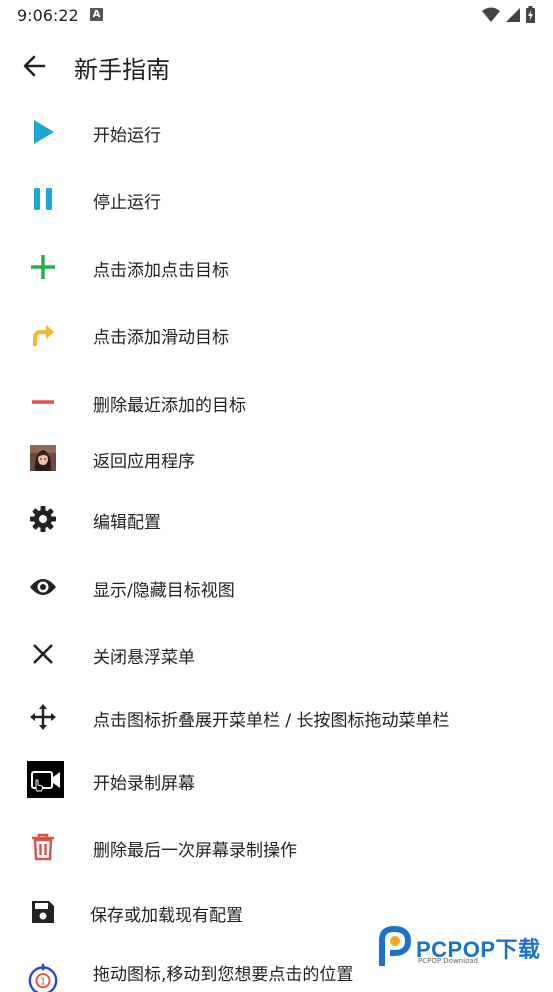 The width and height of the screenshot is (553, 992). What do you see at coordinates (276, 780) in the screenshot?
I see `list-item: 开始录制屏幕` at bounding box center [276, 780].